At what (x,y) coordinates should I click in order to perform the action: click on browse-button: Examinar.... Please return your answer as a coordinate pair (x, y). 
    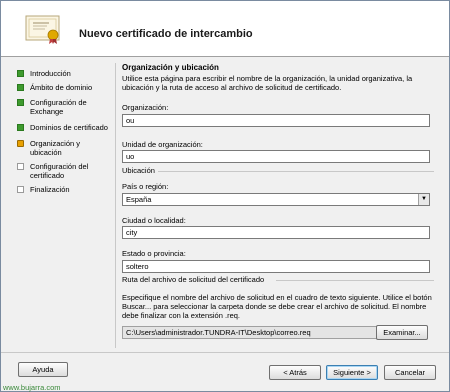
    Looking at the image, I should click on (402, 332).